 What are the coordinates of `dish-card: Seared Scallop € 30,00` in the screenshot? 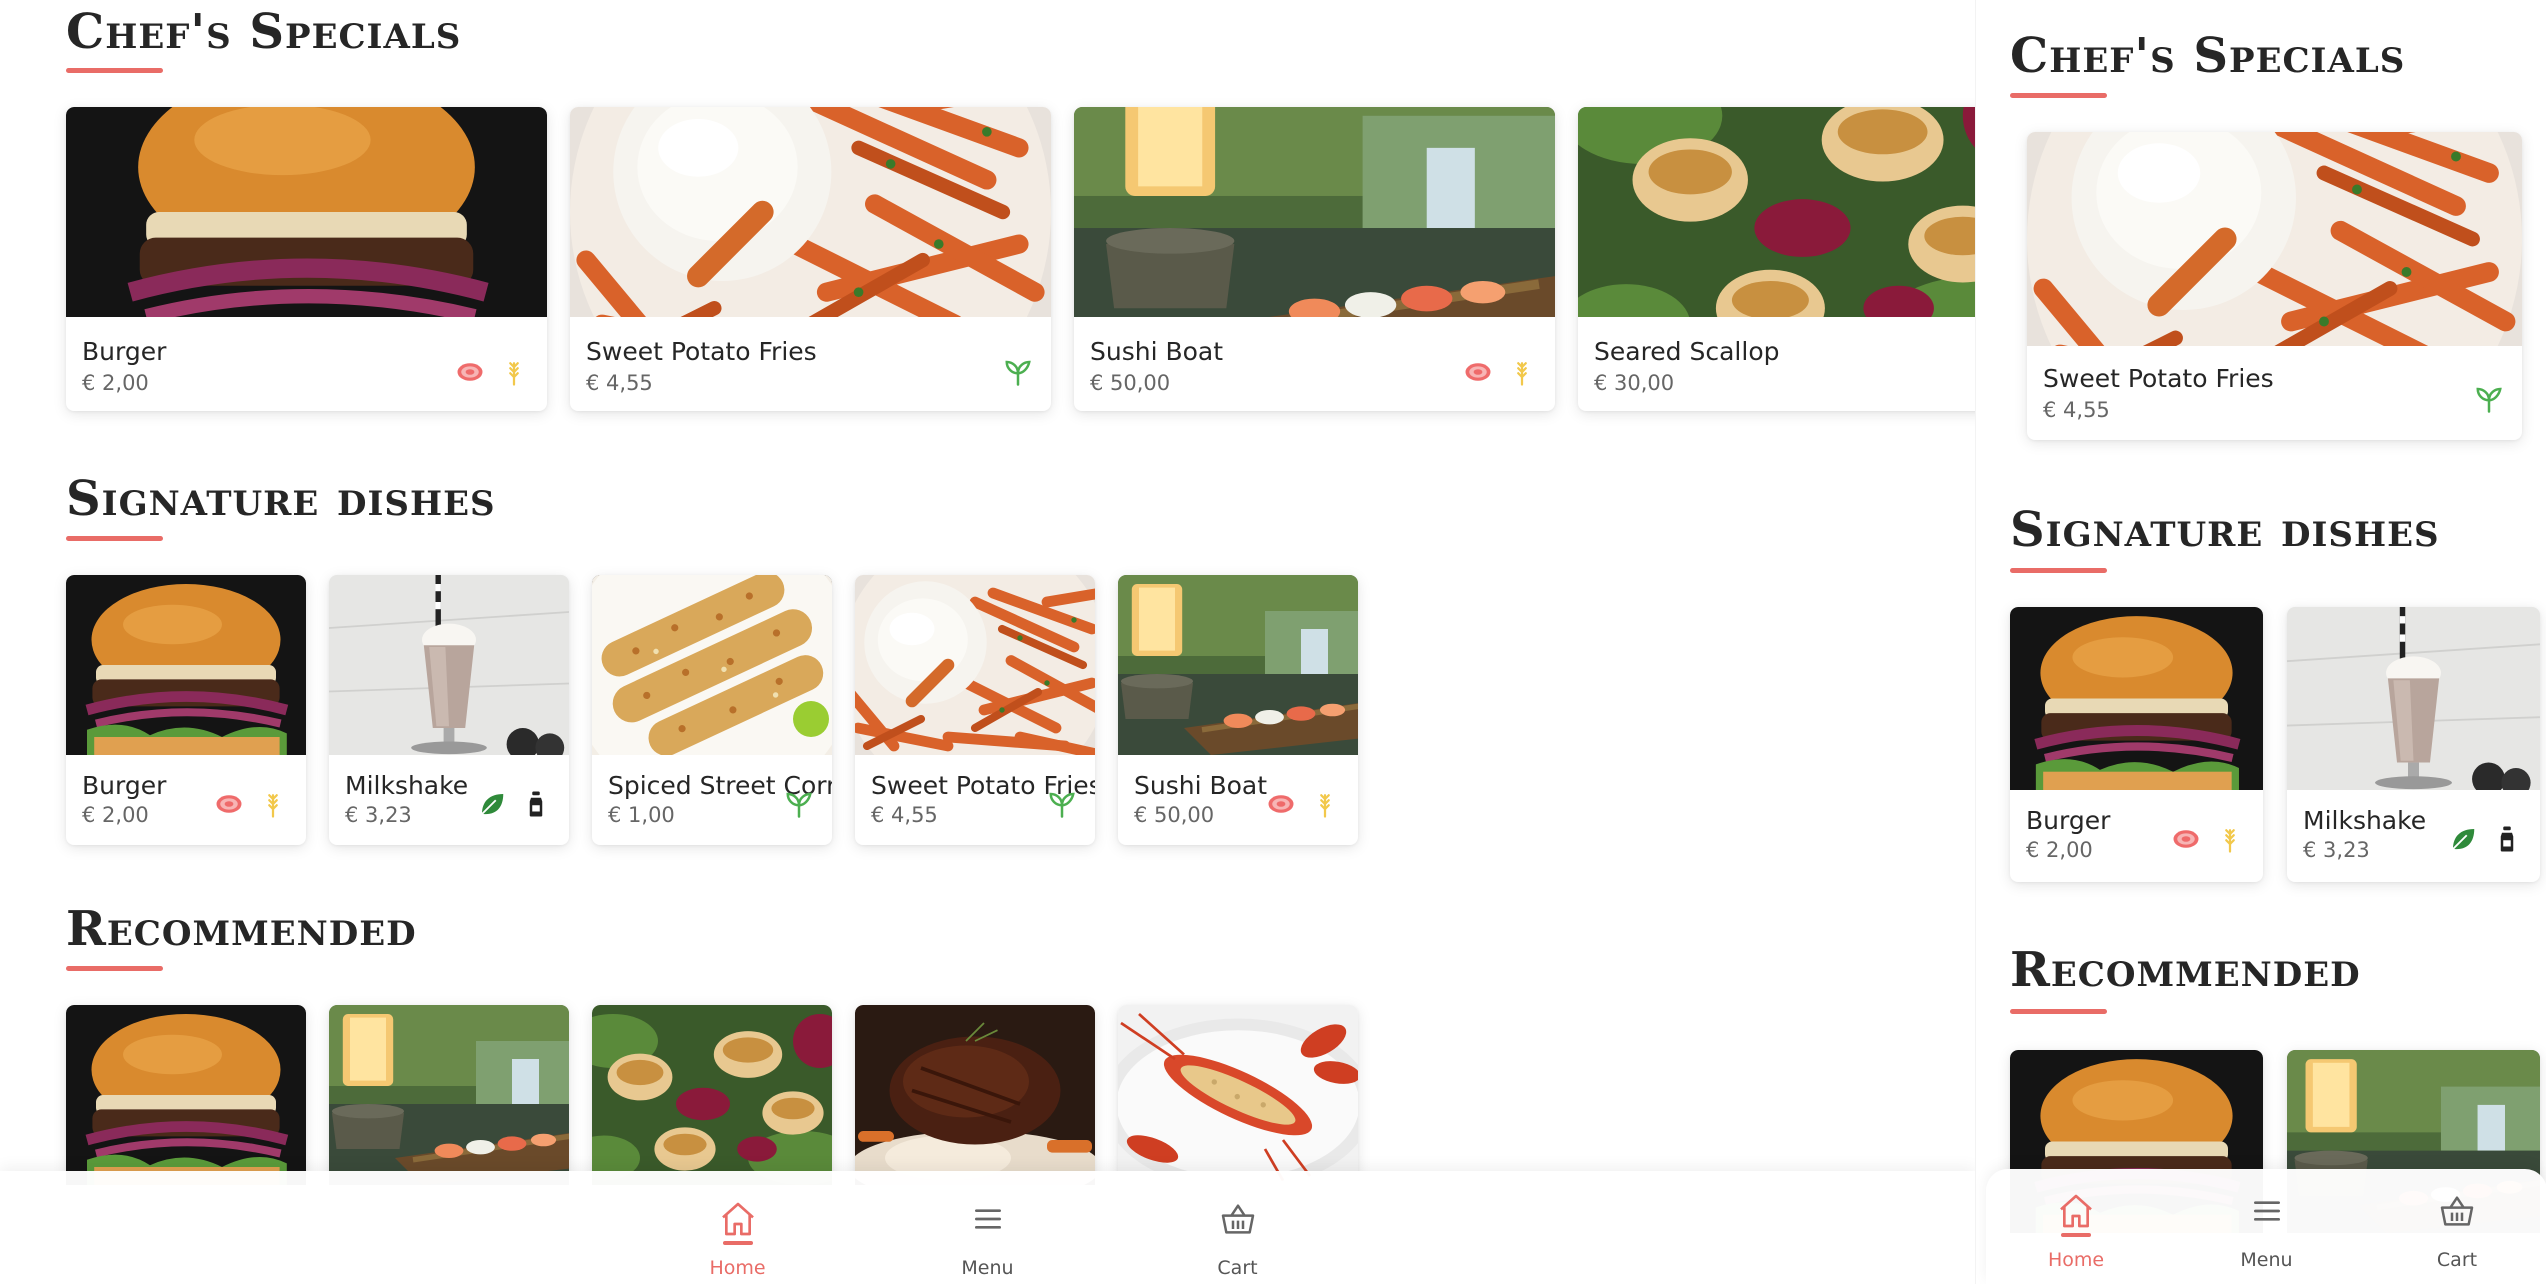 It's located at (1776, 259).